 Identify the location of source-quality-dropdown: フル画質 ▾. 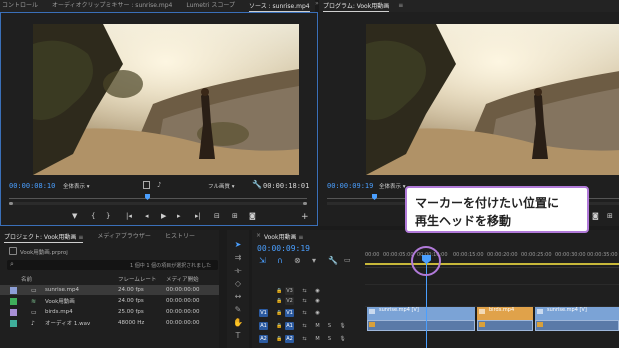
(221, 186).